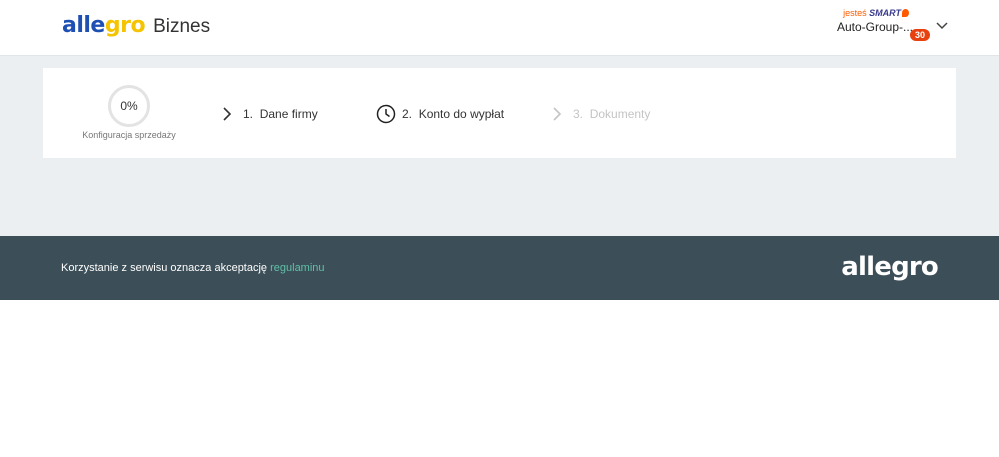  Describe the element at coordinates (104, 25) in the screenshot. I see `allegro-logo-word: allegro` at that location.